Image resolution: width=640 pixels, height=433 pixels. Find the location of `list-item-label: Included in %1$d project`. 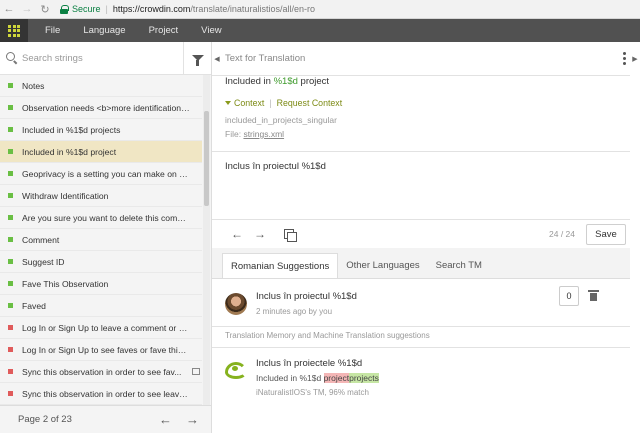

list-item-label: Included in %1$d project is located at coordinates (69, 151).